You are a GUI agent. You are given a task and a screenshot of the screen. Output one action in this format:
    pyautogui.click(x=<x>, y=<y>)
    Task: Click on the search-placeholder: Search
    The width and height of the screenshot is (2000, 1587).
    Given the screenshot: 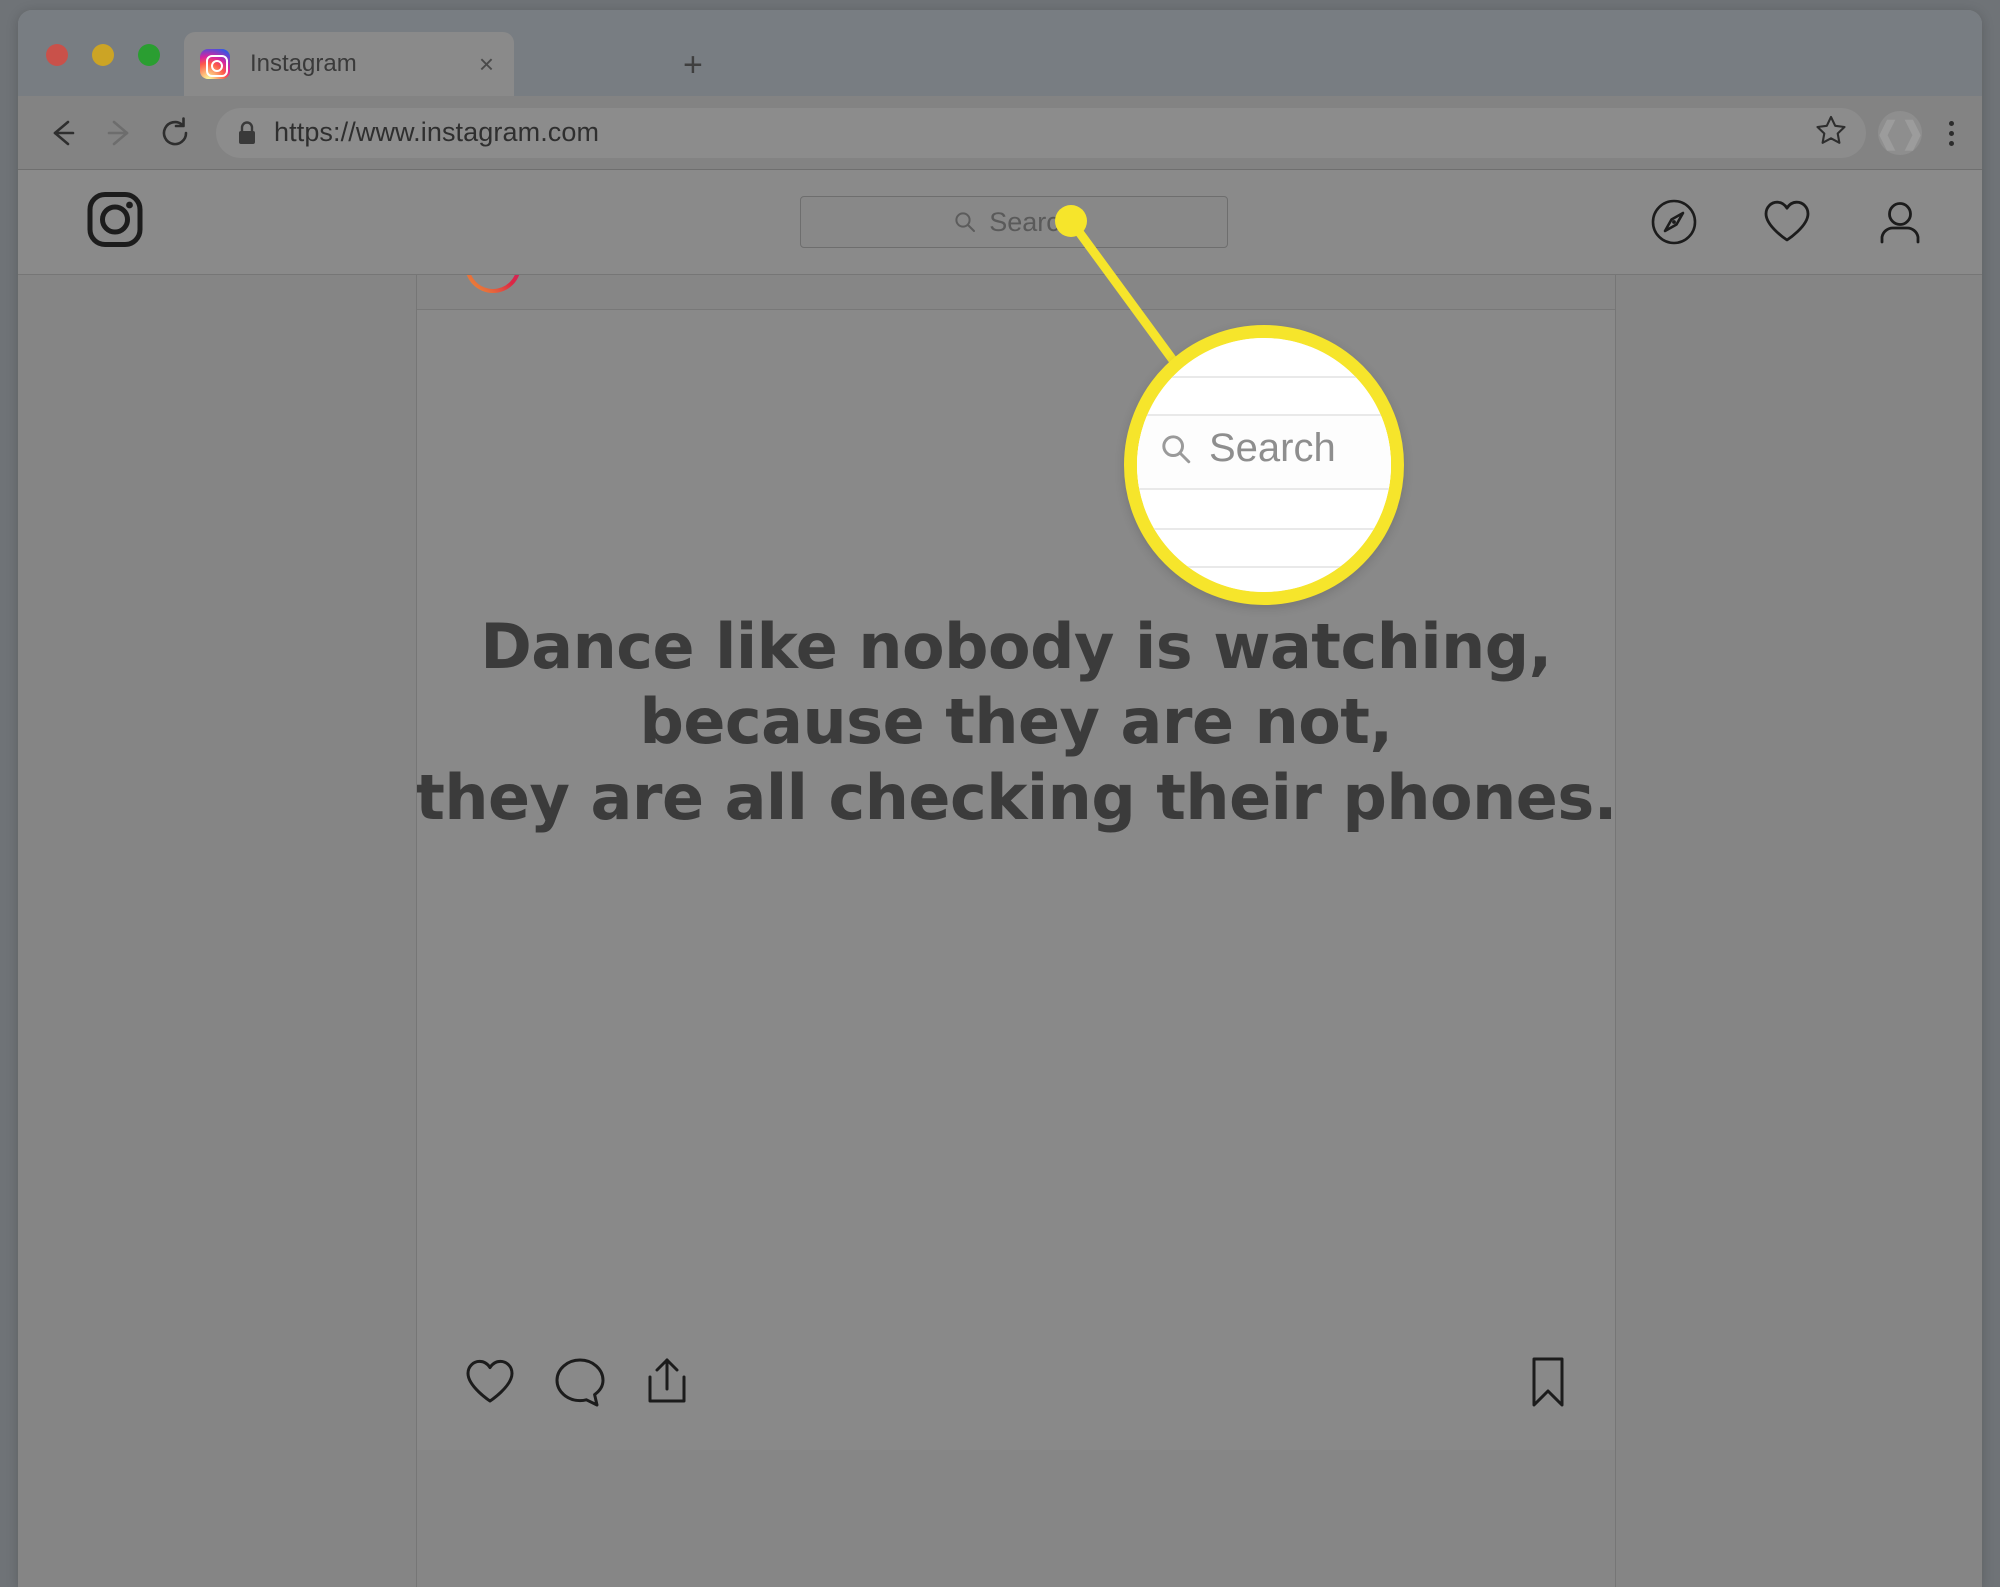 What is the action you would take?
    pyautogui.click(x=1032, y=221)
    